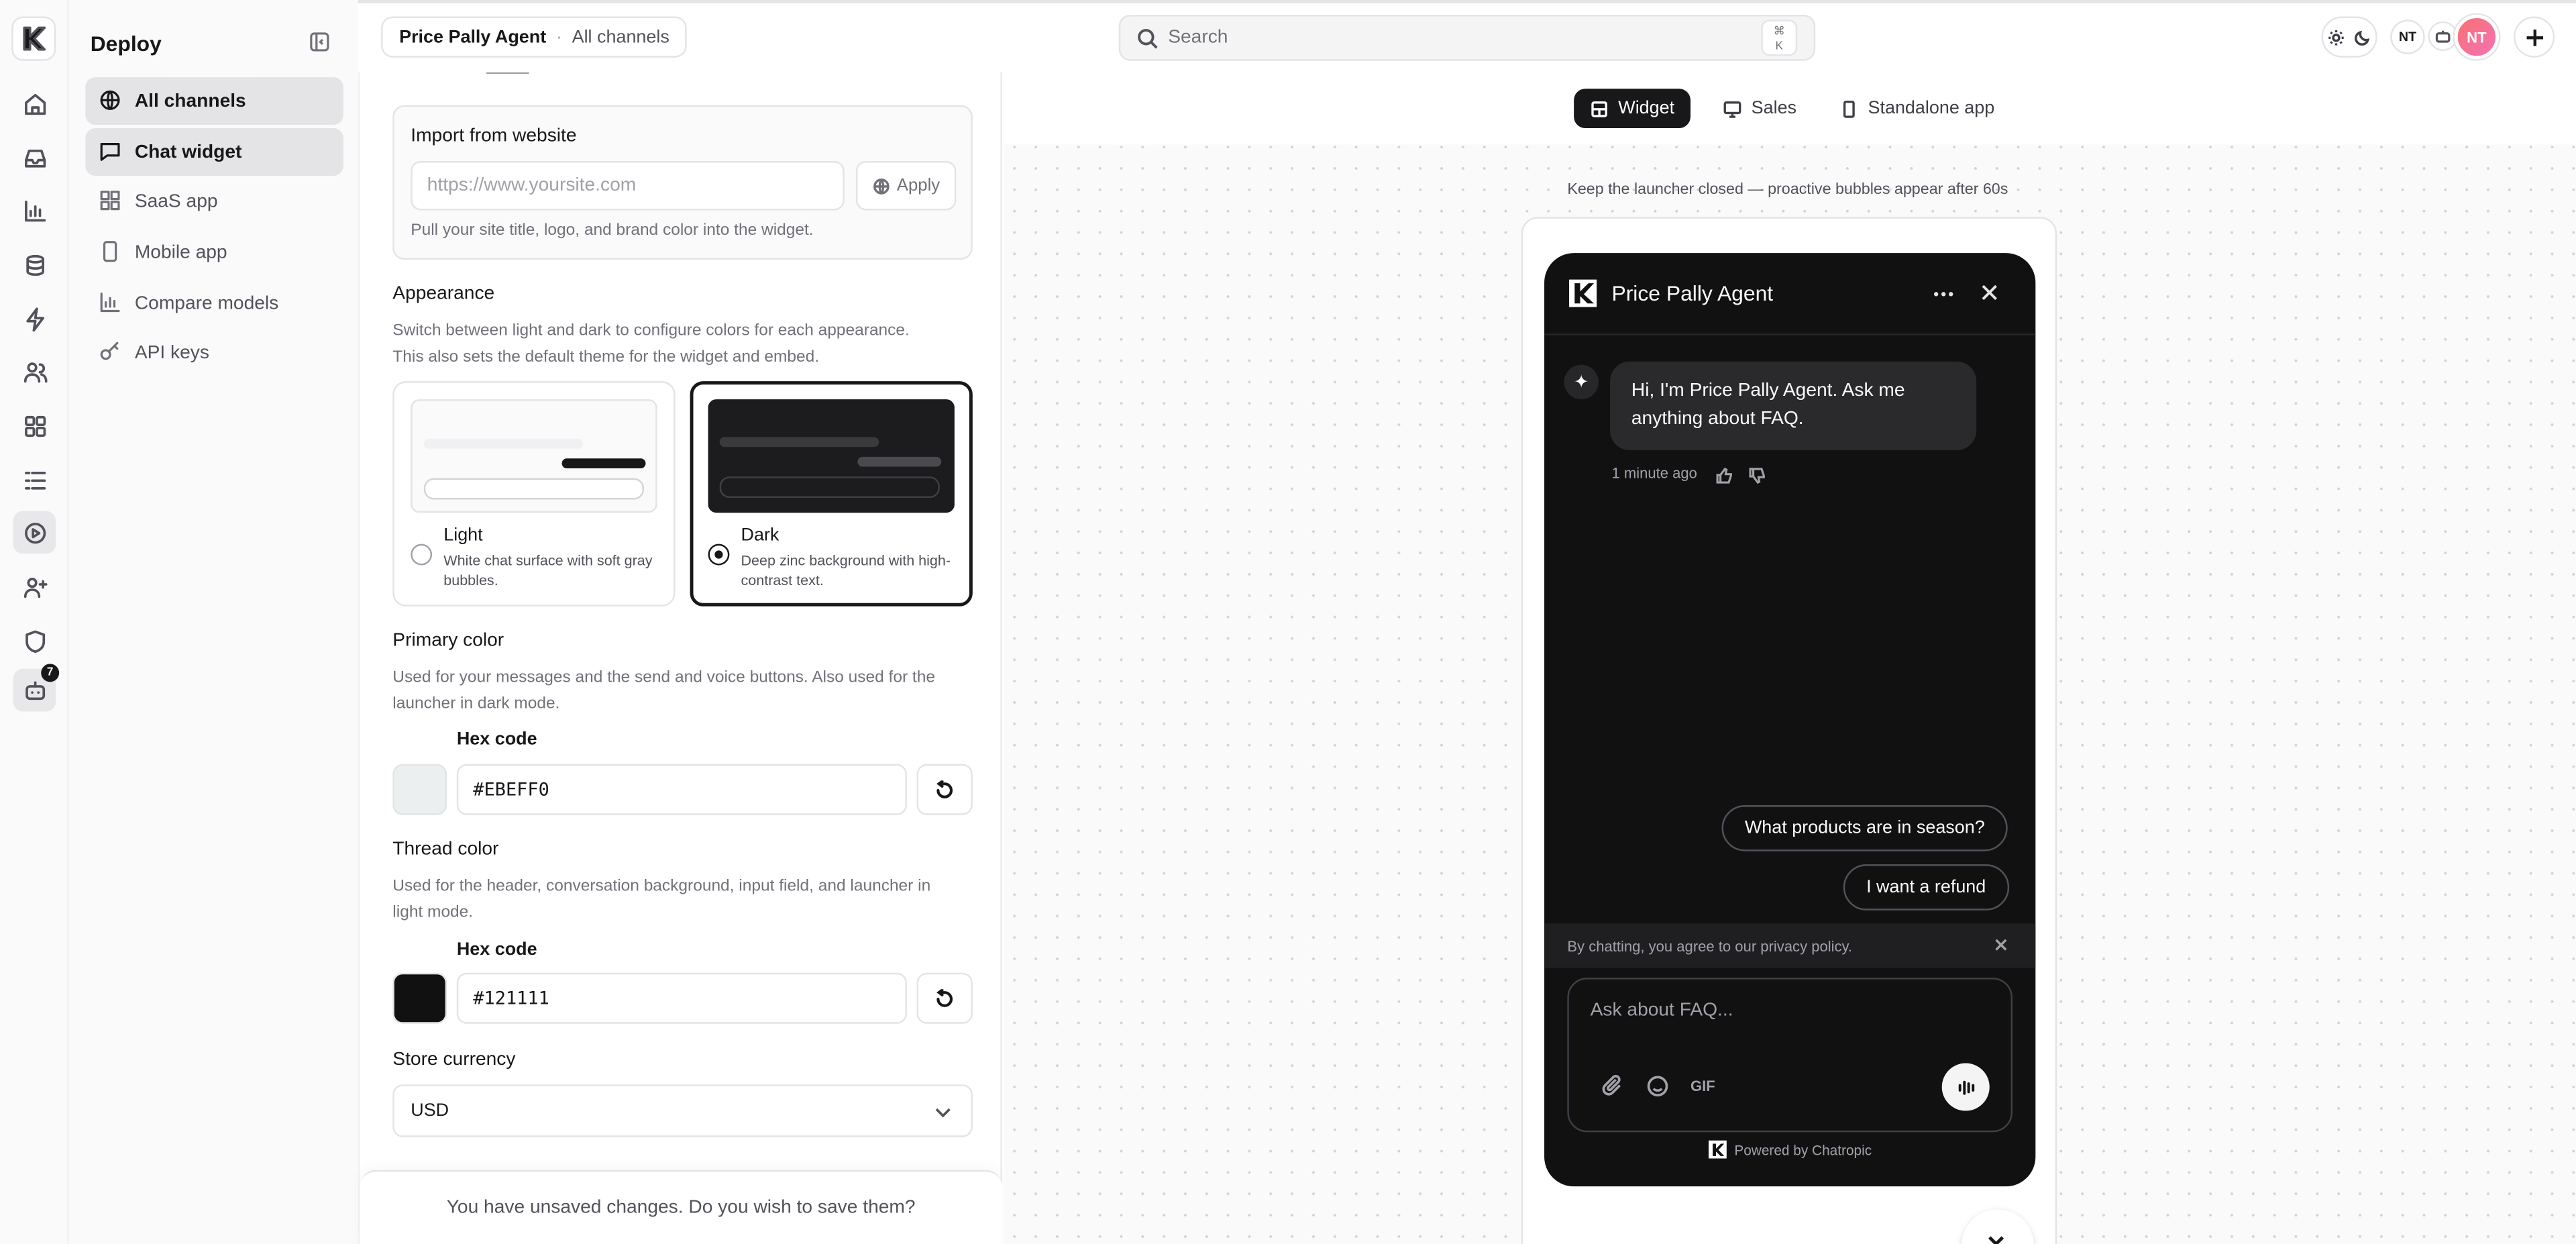 The image size is (2576, 1244). I want to click on dark-theme-name: Dark, so click(760, 535).